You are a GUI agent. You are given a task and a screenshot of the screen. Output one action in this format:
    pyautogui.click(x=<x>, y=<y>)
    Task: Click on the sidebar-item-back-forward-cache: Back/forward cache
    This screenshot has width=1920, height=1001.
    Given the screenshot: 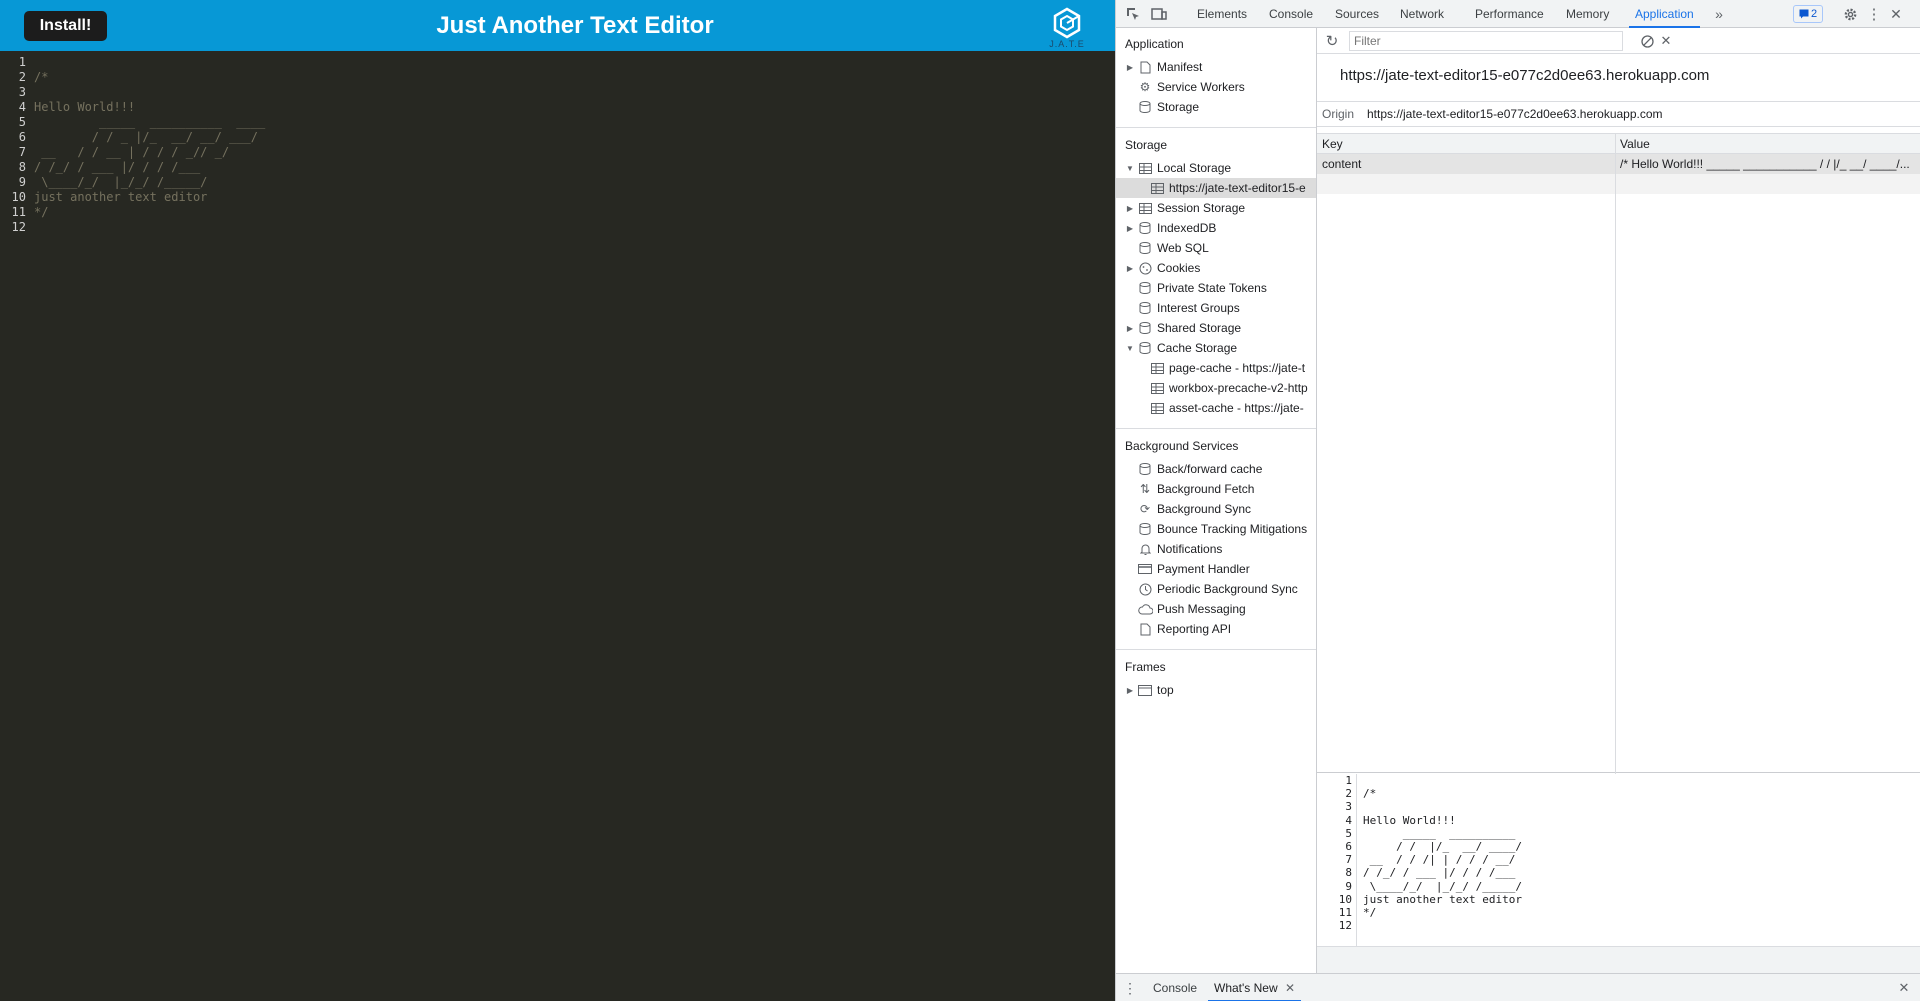 What is the action you would take?
    pyautogui.click(x=1216, y=469)
    